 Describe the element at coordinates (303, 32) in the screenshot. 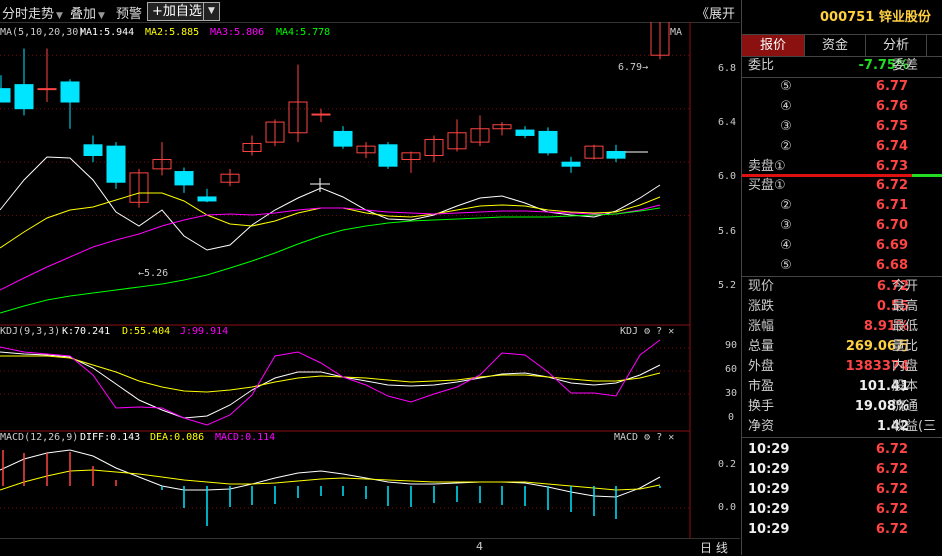

I see `ma4-legend: MA4:5.778` at that location.